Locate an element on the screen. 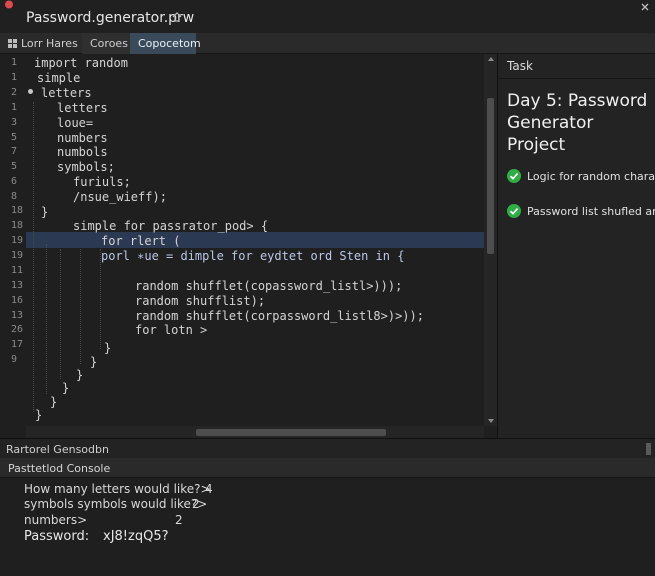  tab-label: Lorr Hares is located at coordinates (49, 43).